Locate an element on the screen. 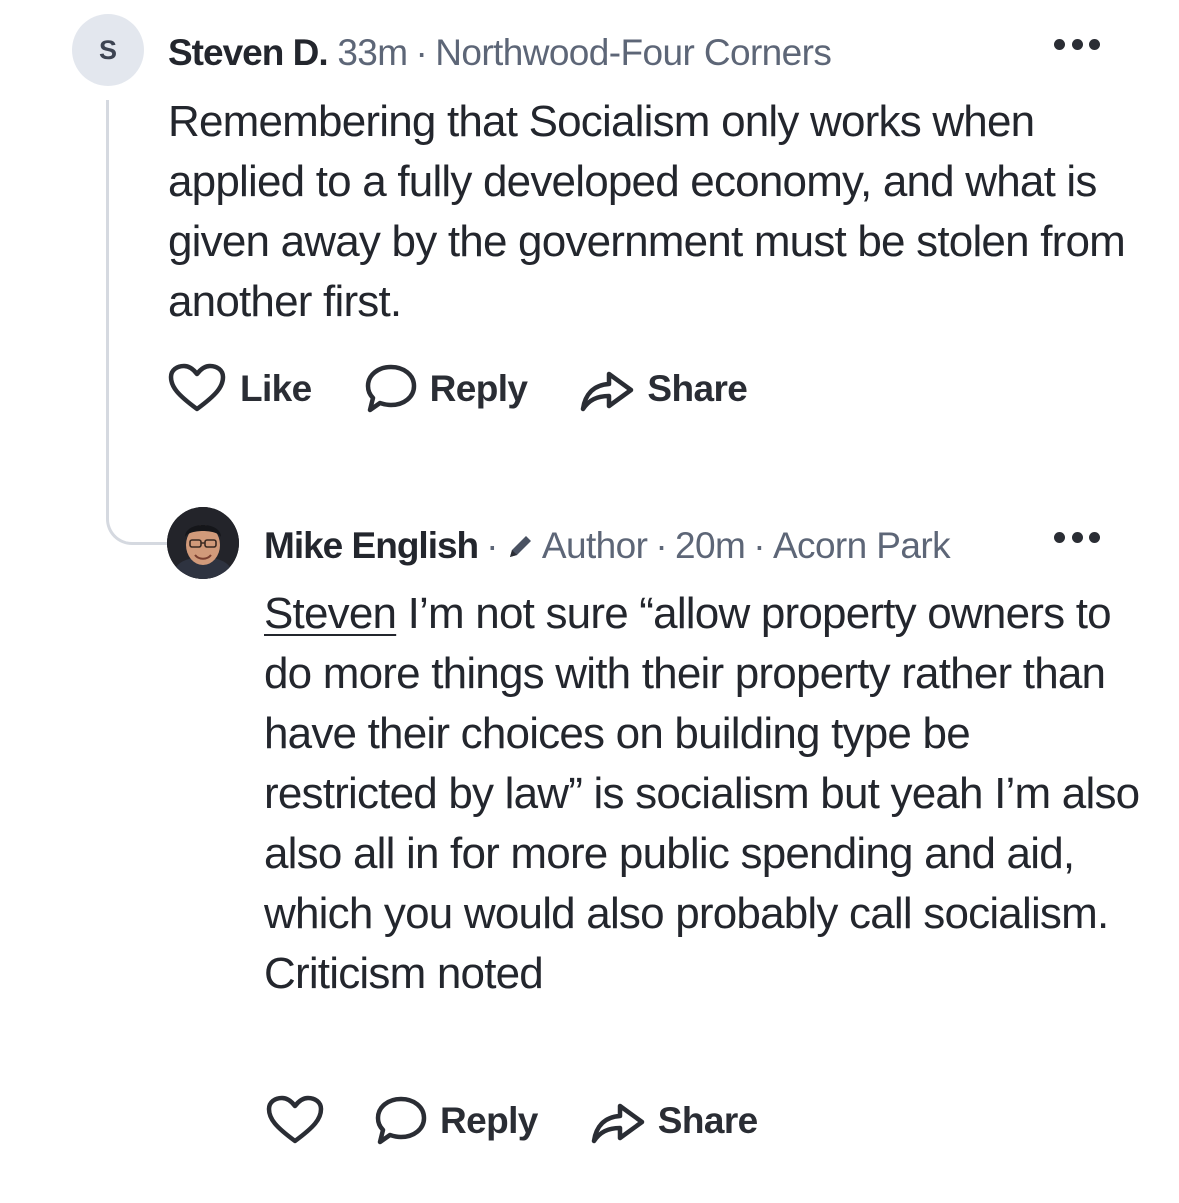 This screenshot has height=1203, width=1179. like-button is located at coordinates (295, 1121).